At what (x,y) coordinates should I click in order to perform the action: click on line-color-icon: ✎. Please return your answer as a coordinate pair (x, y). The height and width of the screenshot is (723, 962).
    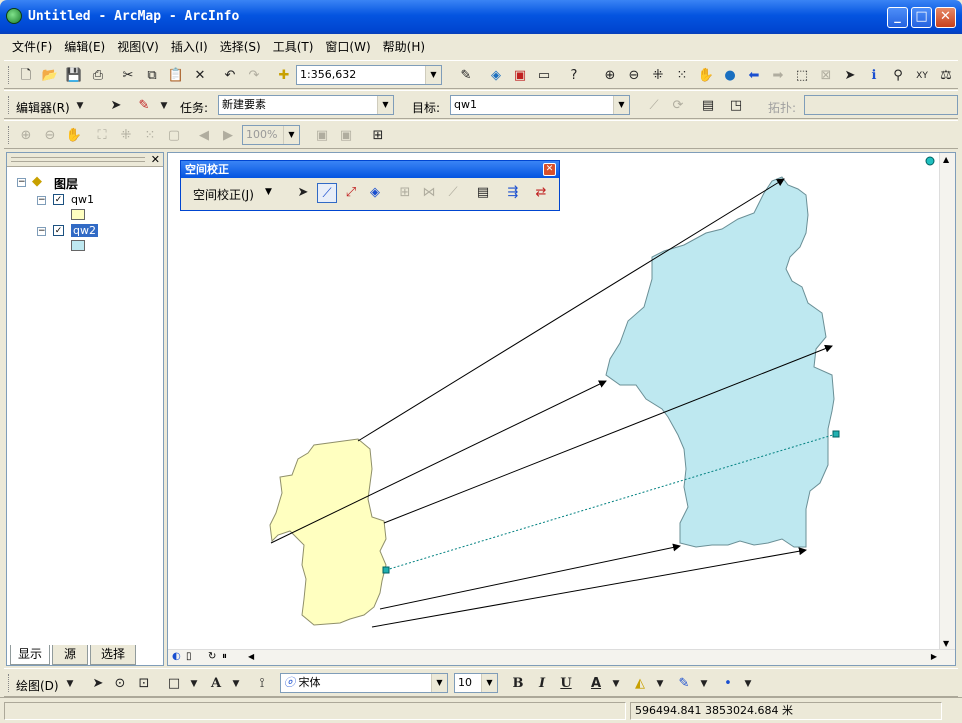
    Looking at the image, I should click on (684, 684).